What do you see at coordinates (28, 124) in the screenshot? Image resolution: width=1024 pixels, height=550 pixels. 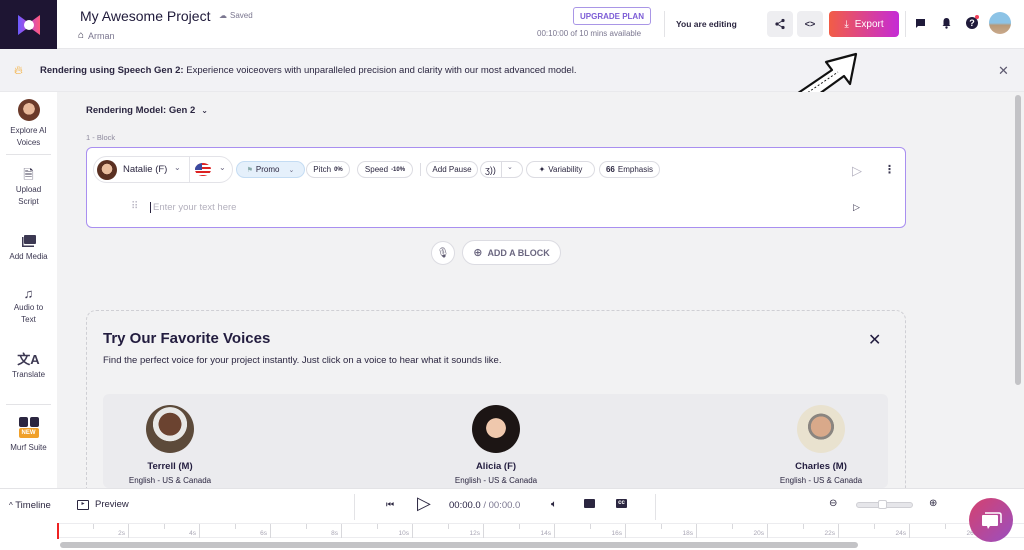 I see `sidebar-item-explore-voices: Explore AI Voices` at bounding box center [28, 124].